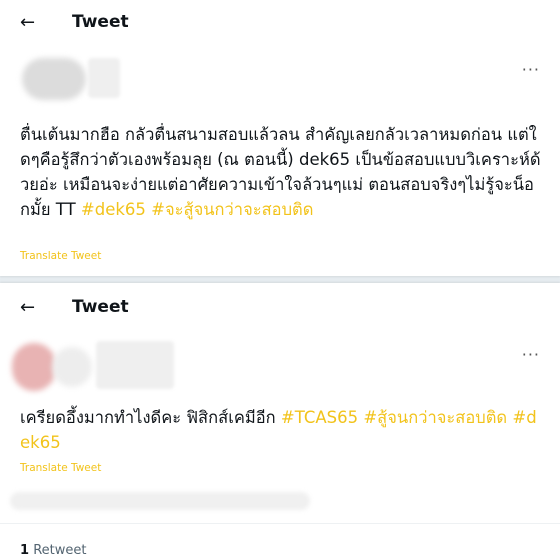 Image resolution: width=560 pixels, height=560 pixels. Describe the element at coordinates (280, 523) in the screenshot. I see `divider` at that location.